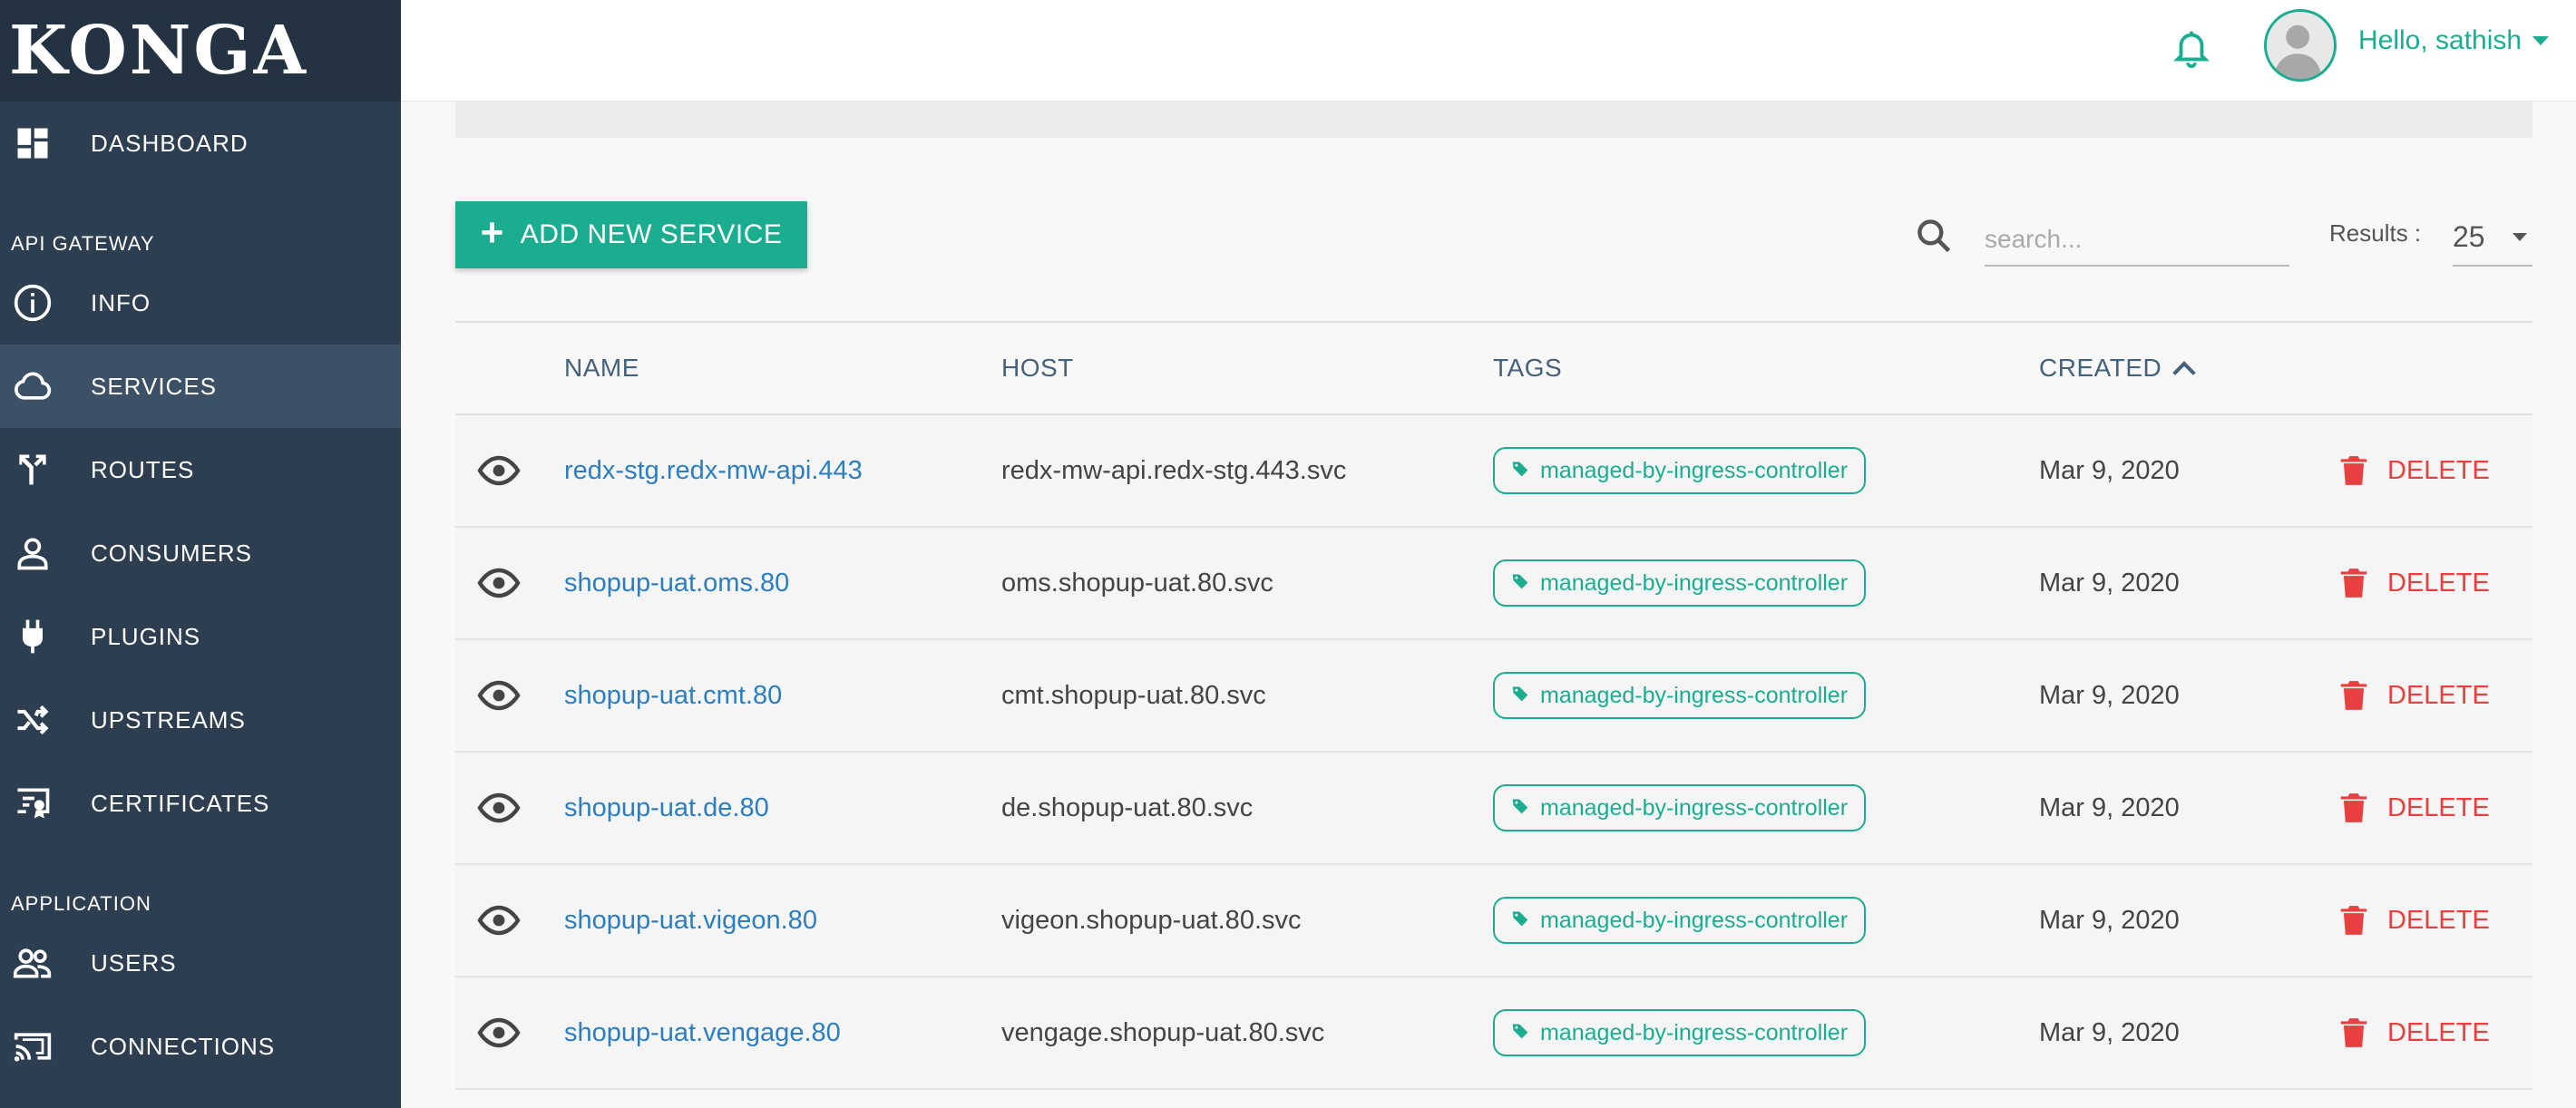  I want to click on service-host: redx-mw-api.redx-stg.443.svc, so click(1174, 470).